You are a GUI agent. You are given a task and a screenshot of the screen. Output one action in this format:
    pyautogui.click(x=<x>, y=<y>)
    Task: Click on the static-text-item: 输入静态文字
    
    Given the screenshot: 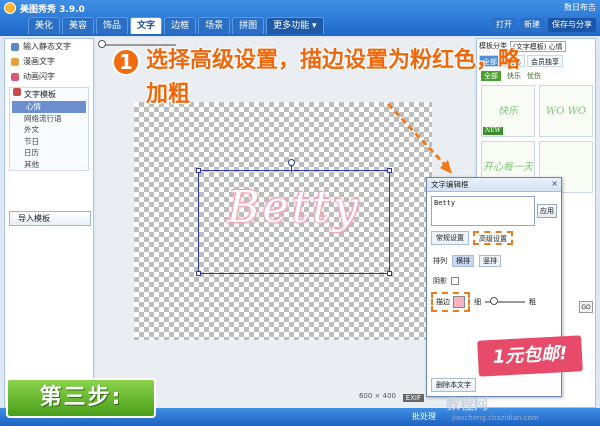 What is the action you would take?
    pyautogui.click(x=49, y=46)
    